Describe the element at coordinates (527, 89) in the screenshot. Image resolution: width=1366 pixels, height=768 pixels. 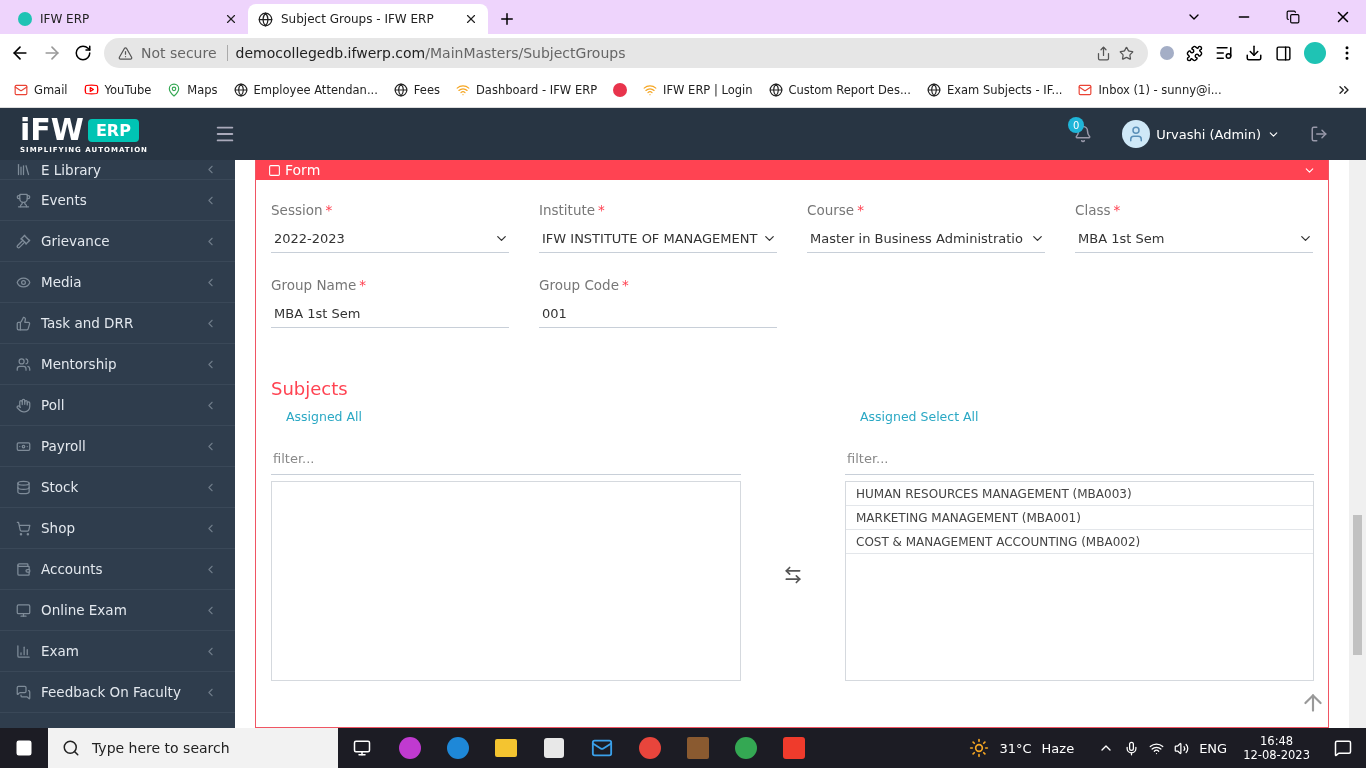
I see `bookmark: Dashboard - IFW ERP` at that location.